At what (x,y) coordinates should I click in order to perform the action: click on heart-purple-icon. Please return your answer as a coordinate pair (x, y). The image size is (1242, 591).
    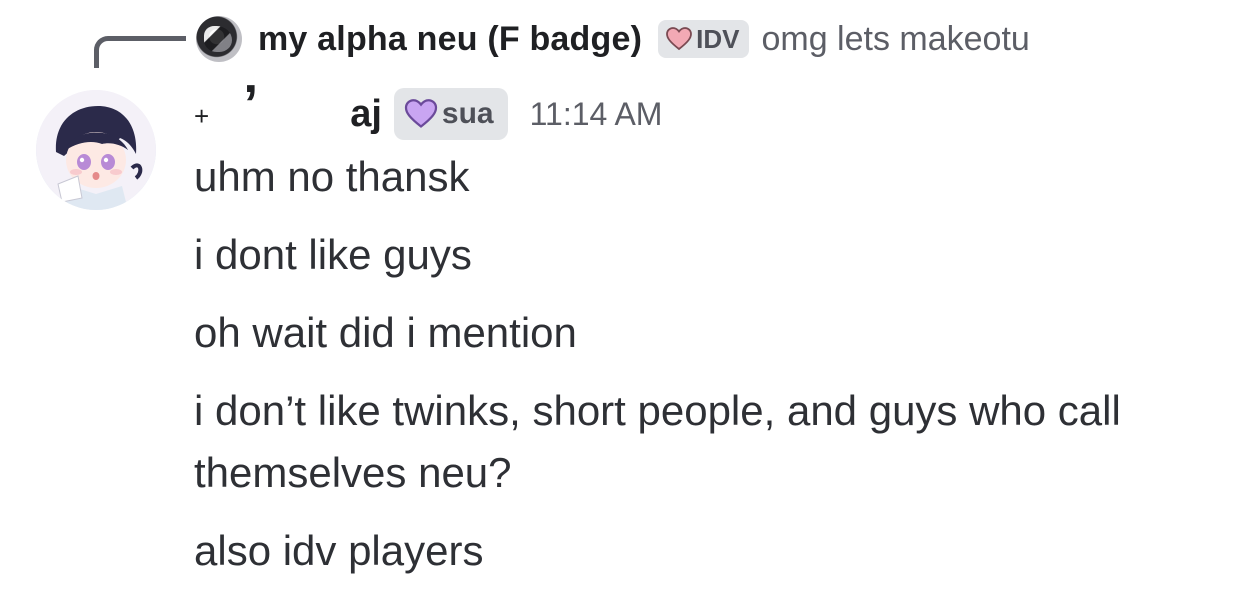
    Looking at the image, I should click on (421, 113).